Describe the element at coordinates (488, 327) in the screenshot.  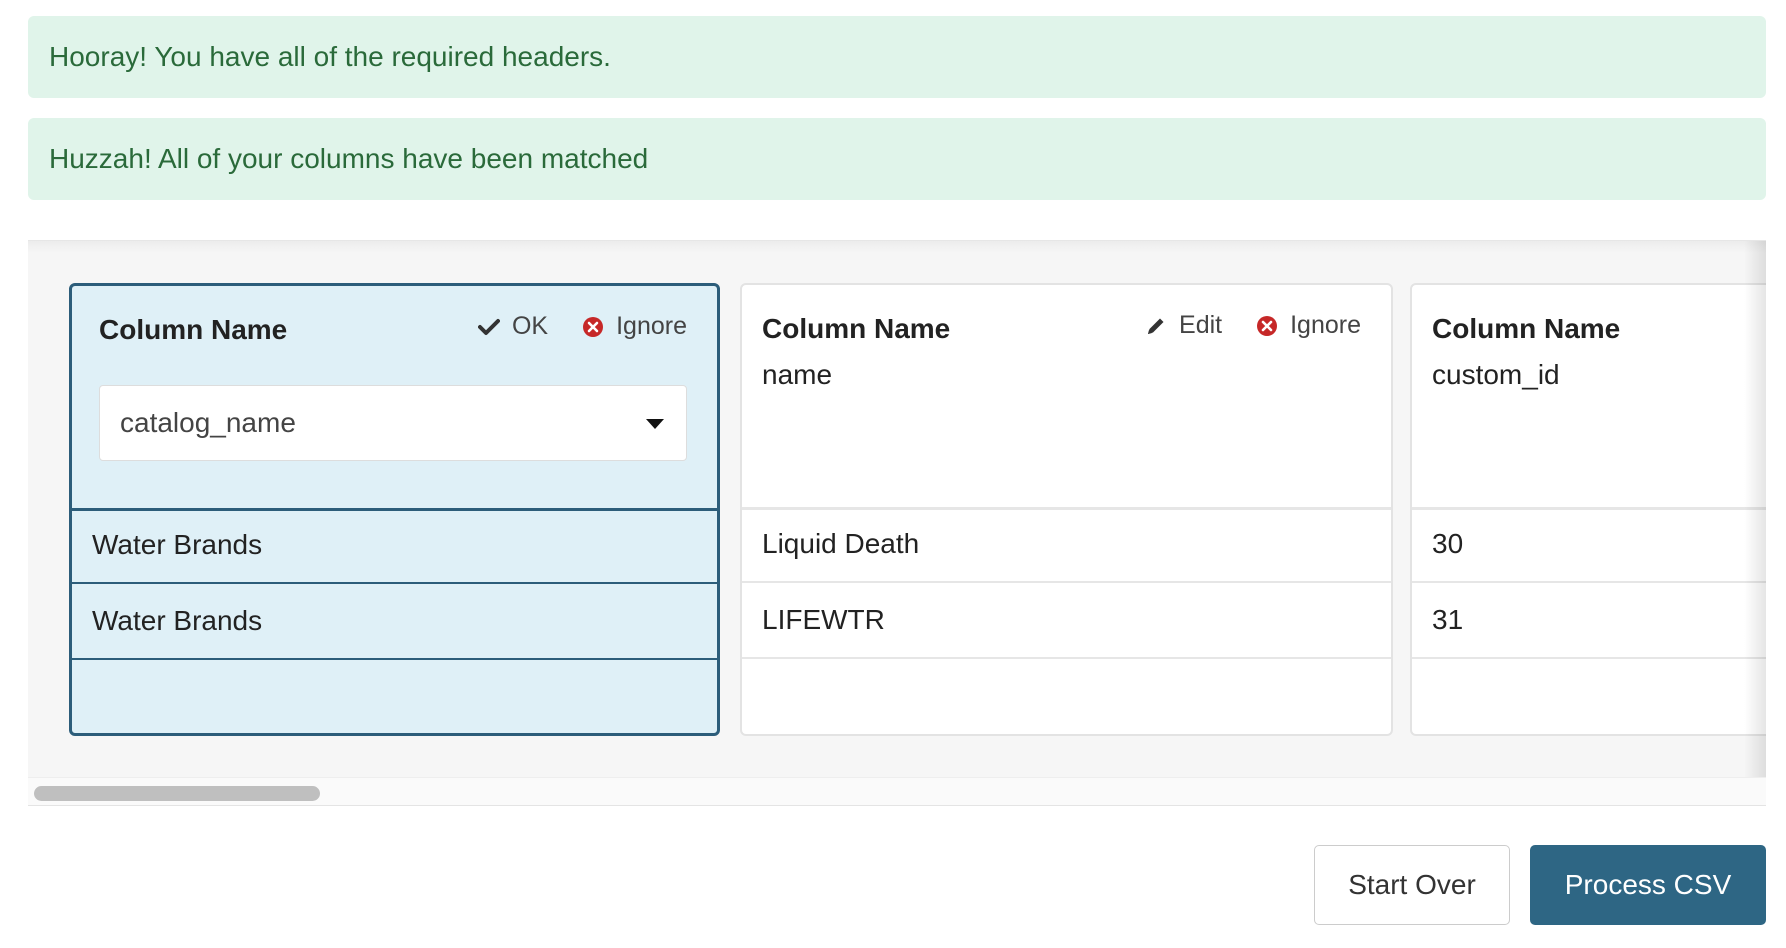
I see `check-icon` at that location.